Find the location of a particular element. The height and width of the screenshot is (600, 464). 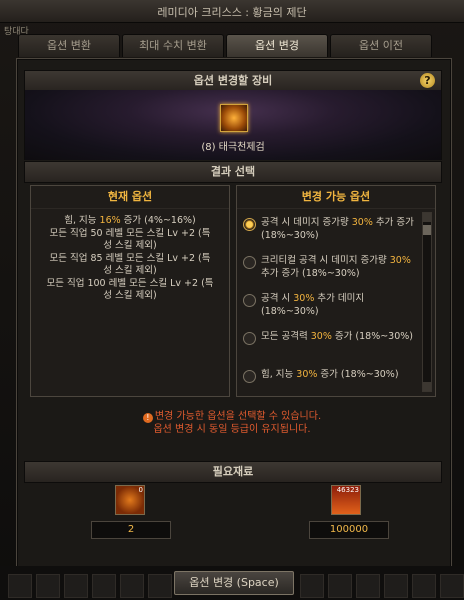

notice-line-1: 변경 가능한 옵션을 선택할 수 있습니다. is located at coordinates (238, 416).